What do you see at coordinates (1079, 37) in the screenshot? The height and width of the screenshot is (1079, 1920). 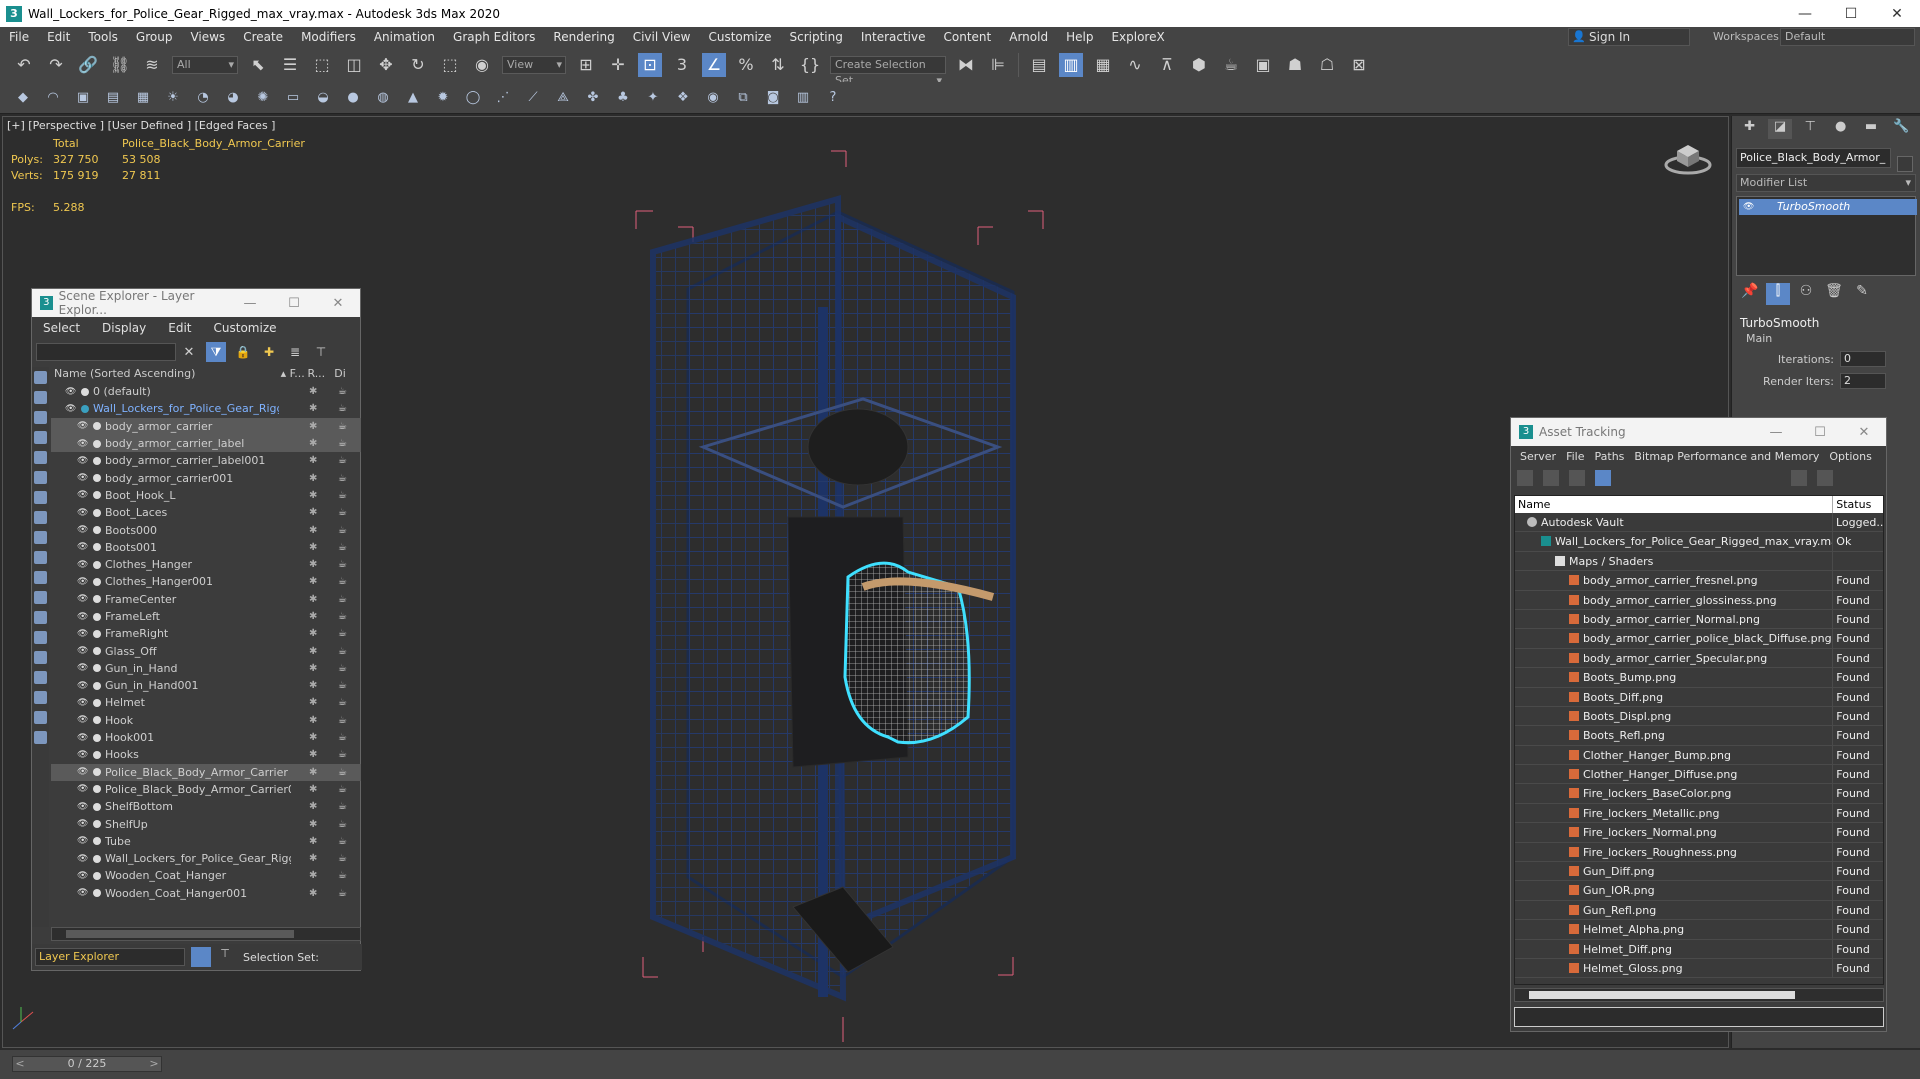 I see `menu-help: Help` at bounding box center [1079, 37].